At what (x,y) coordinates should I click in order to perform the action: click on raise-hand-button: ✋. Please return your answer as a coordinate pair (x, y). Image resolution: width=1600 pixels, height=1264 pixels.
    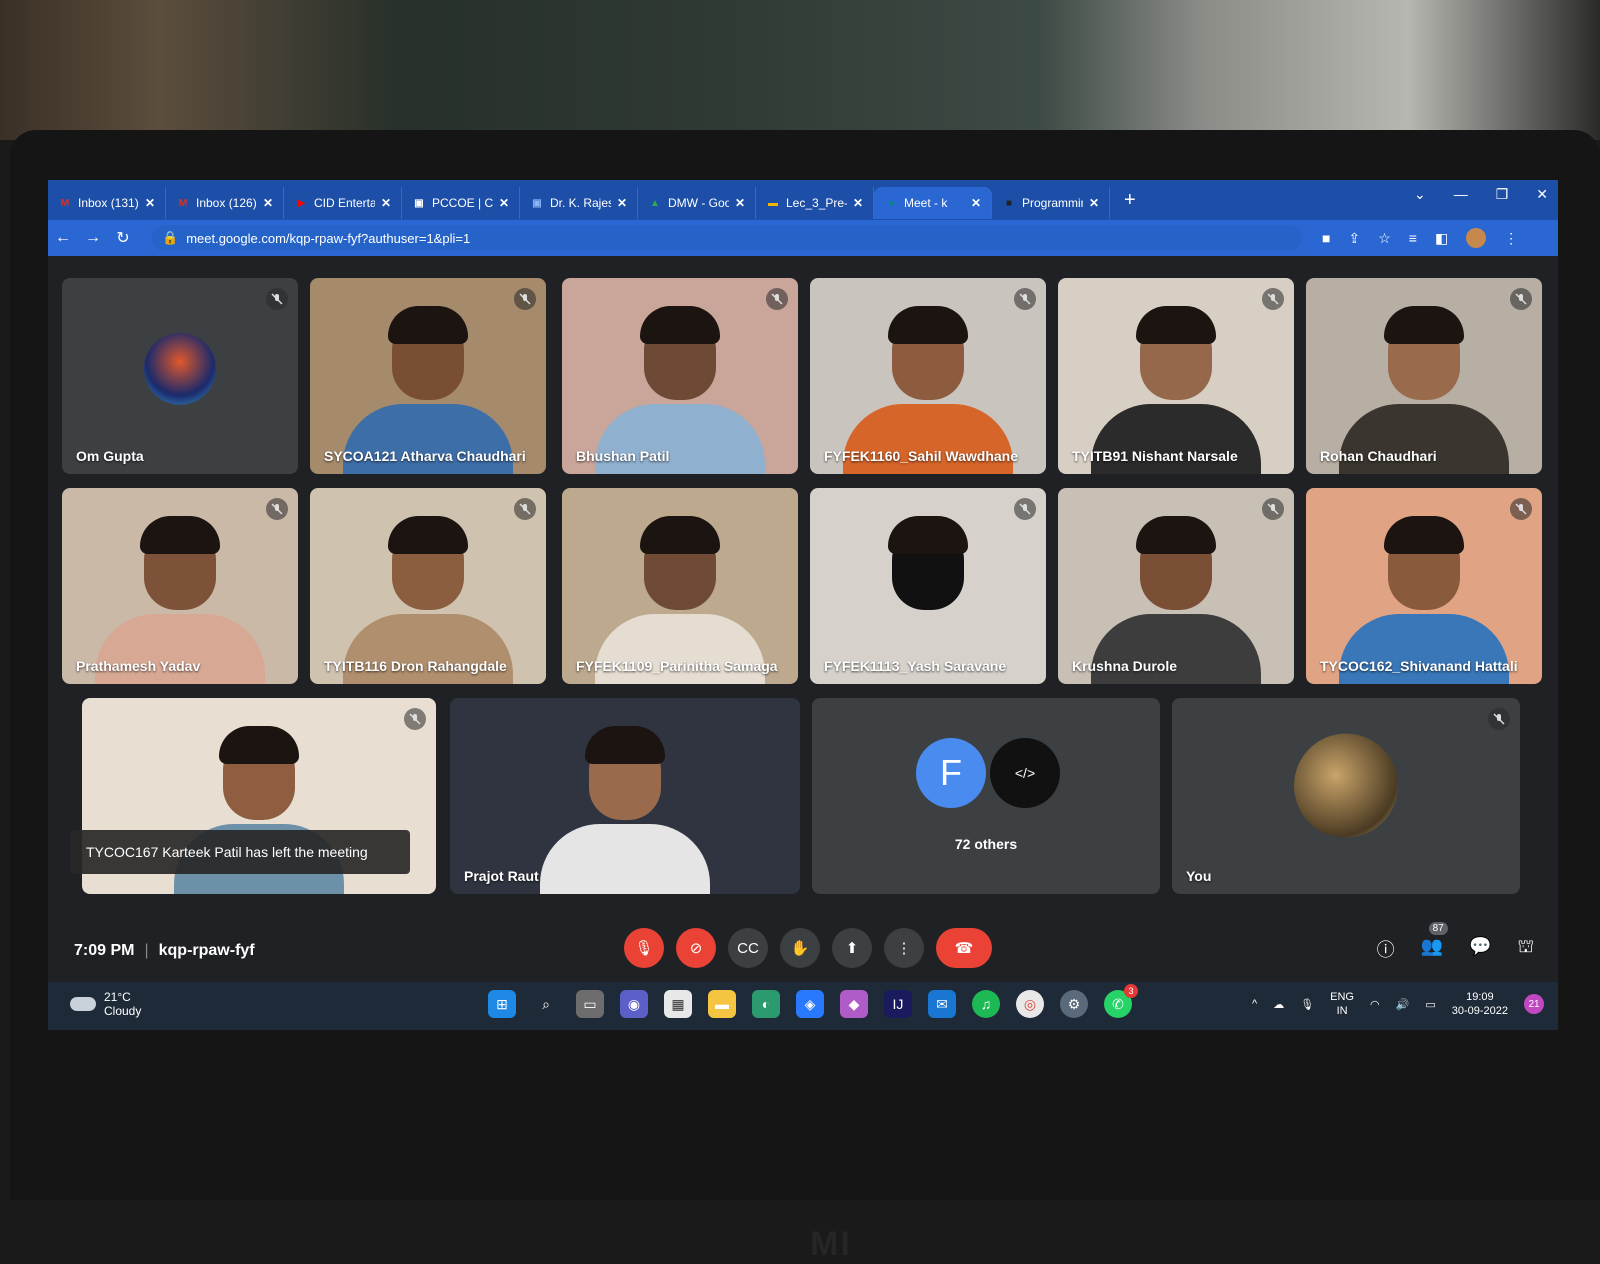
    Looking at the image, I should click on (800, 948).